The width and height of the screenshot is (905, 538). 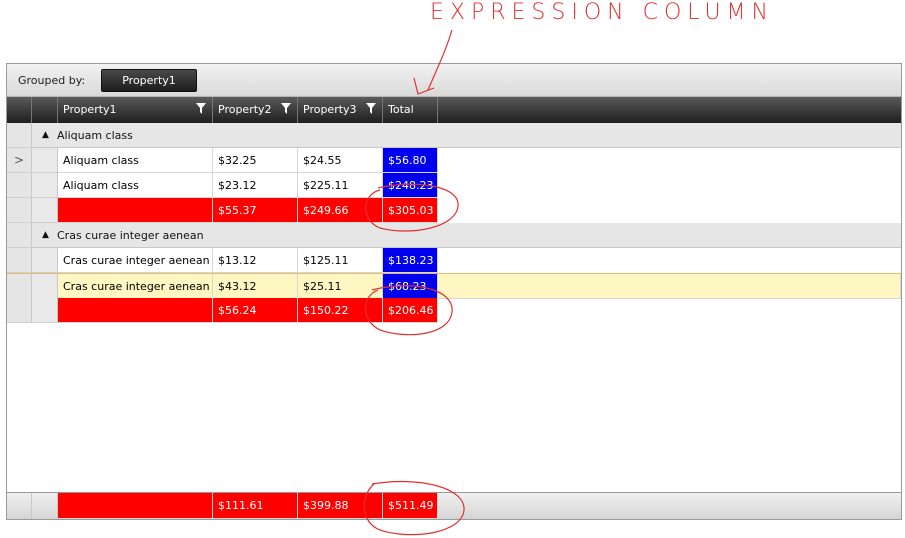 What do you see at coordinates (19, 160) in the screenshot?
I see `current-row-indicator: >` at bounding box center [19, 160].